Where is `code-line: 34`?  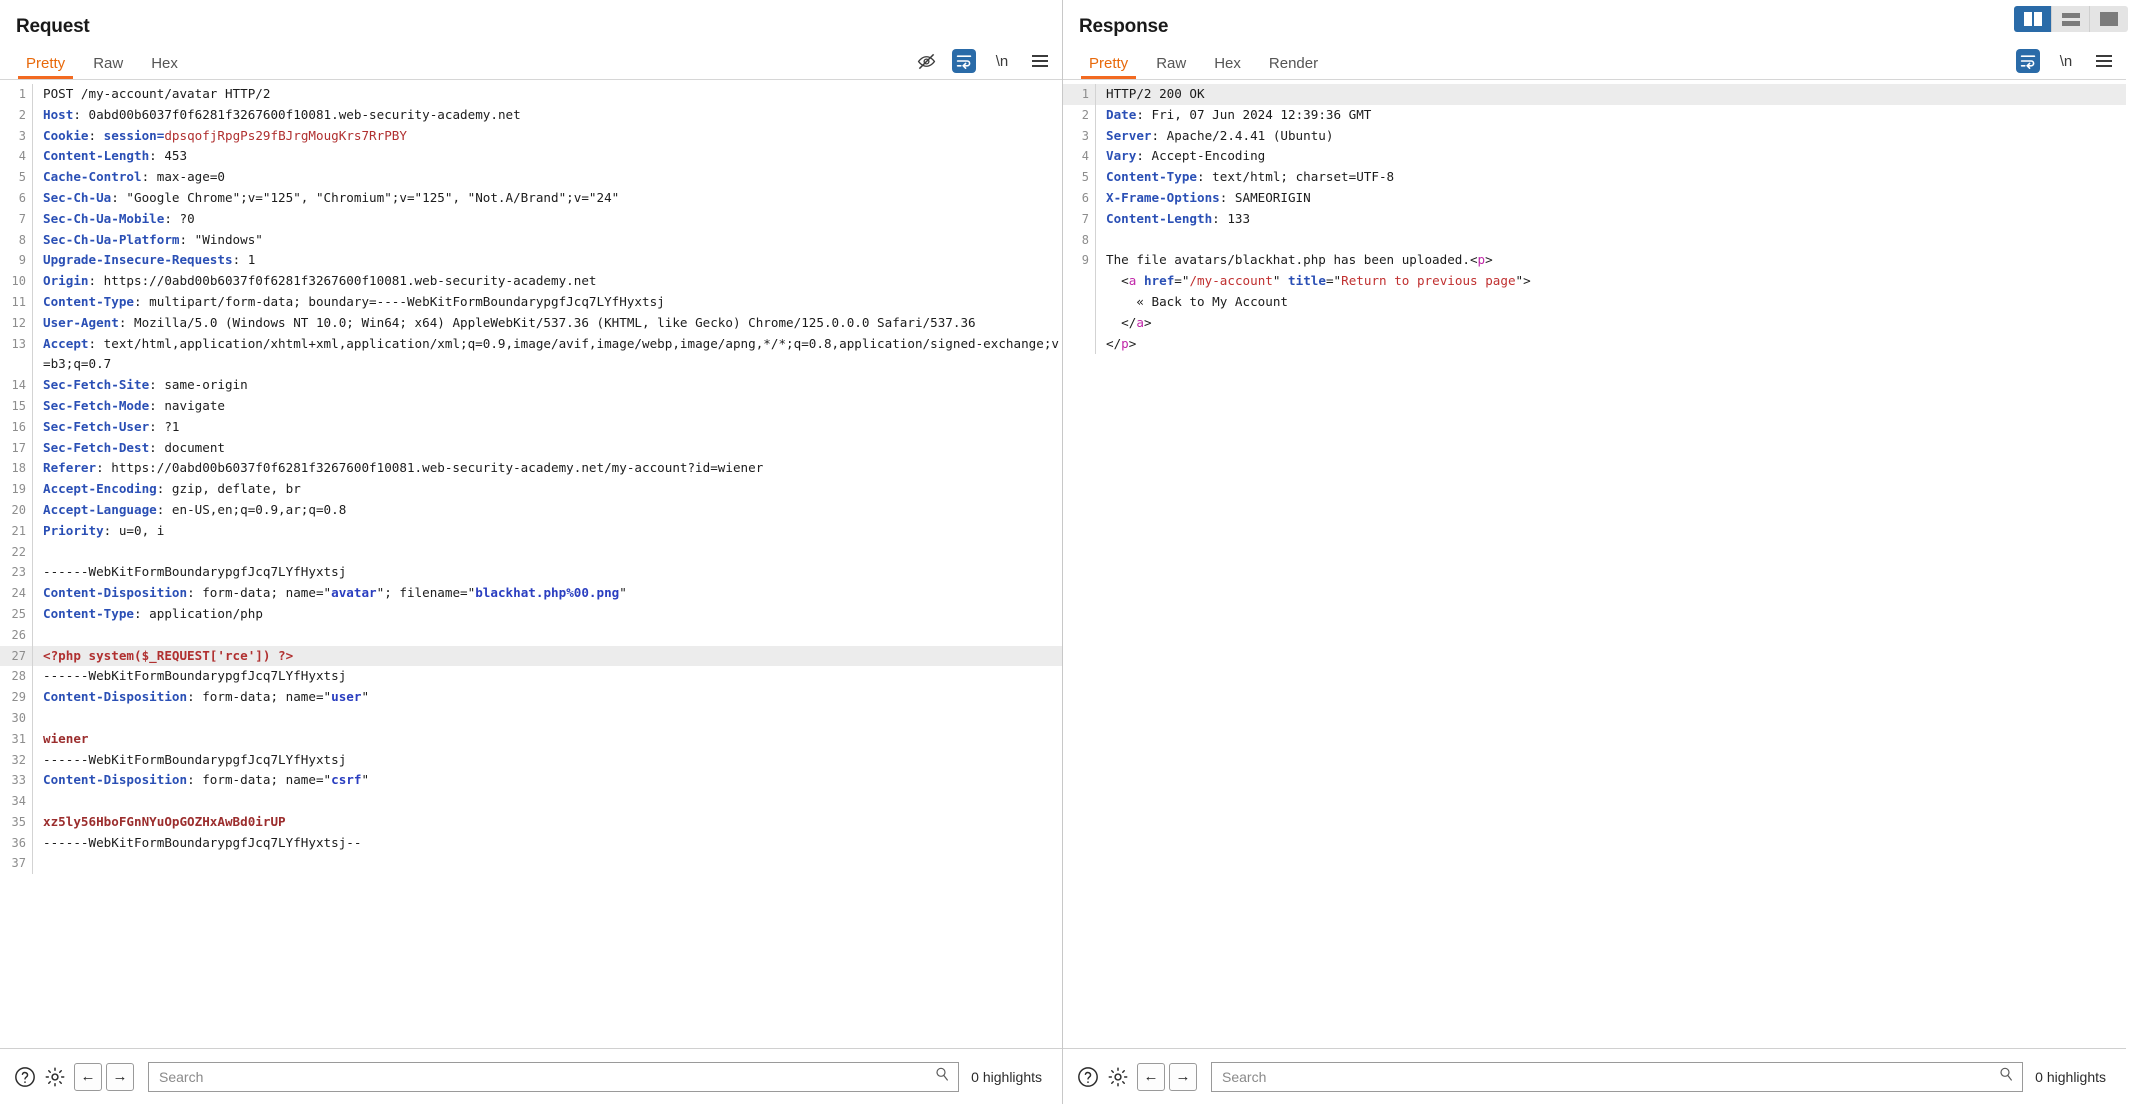
code-line: 34 is located at coordinates (531, 801).